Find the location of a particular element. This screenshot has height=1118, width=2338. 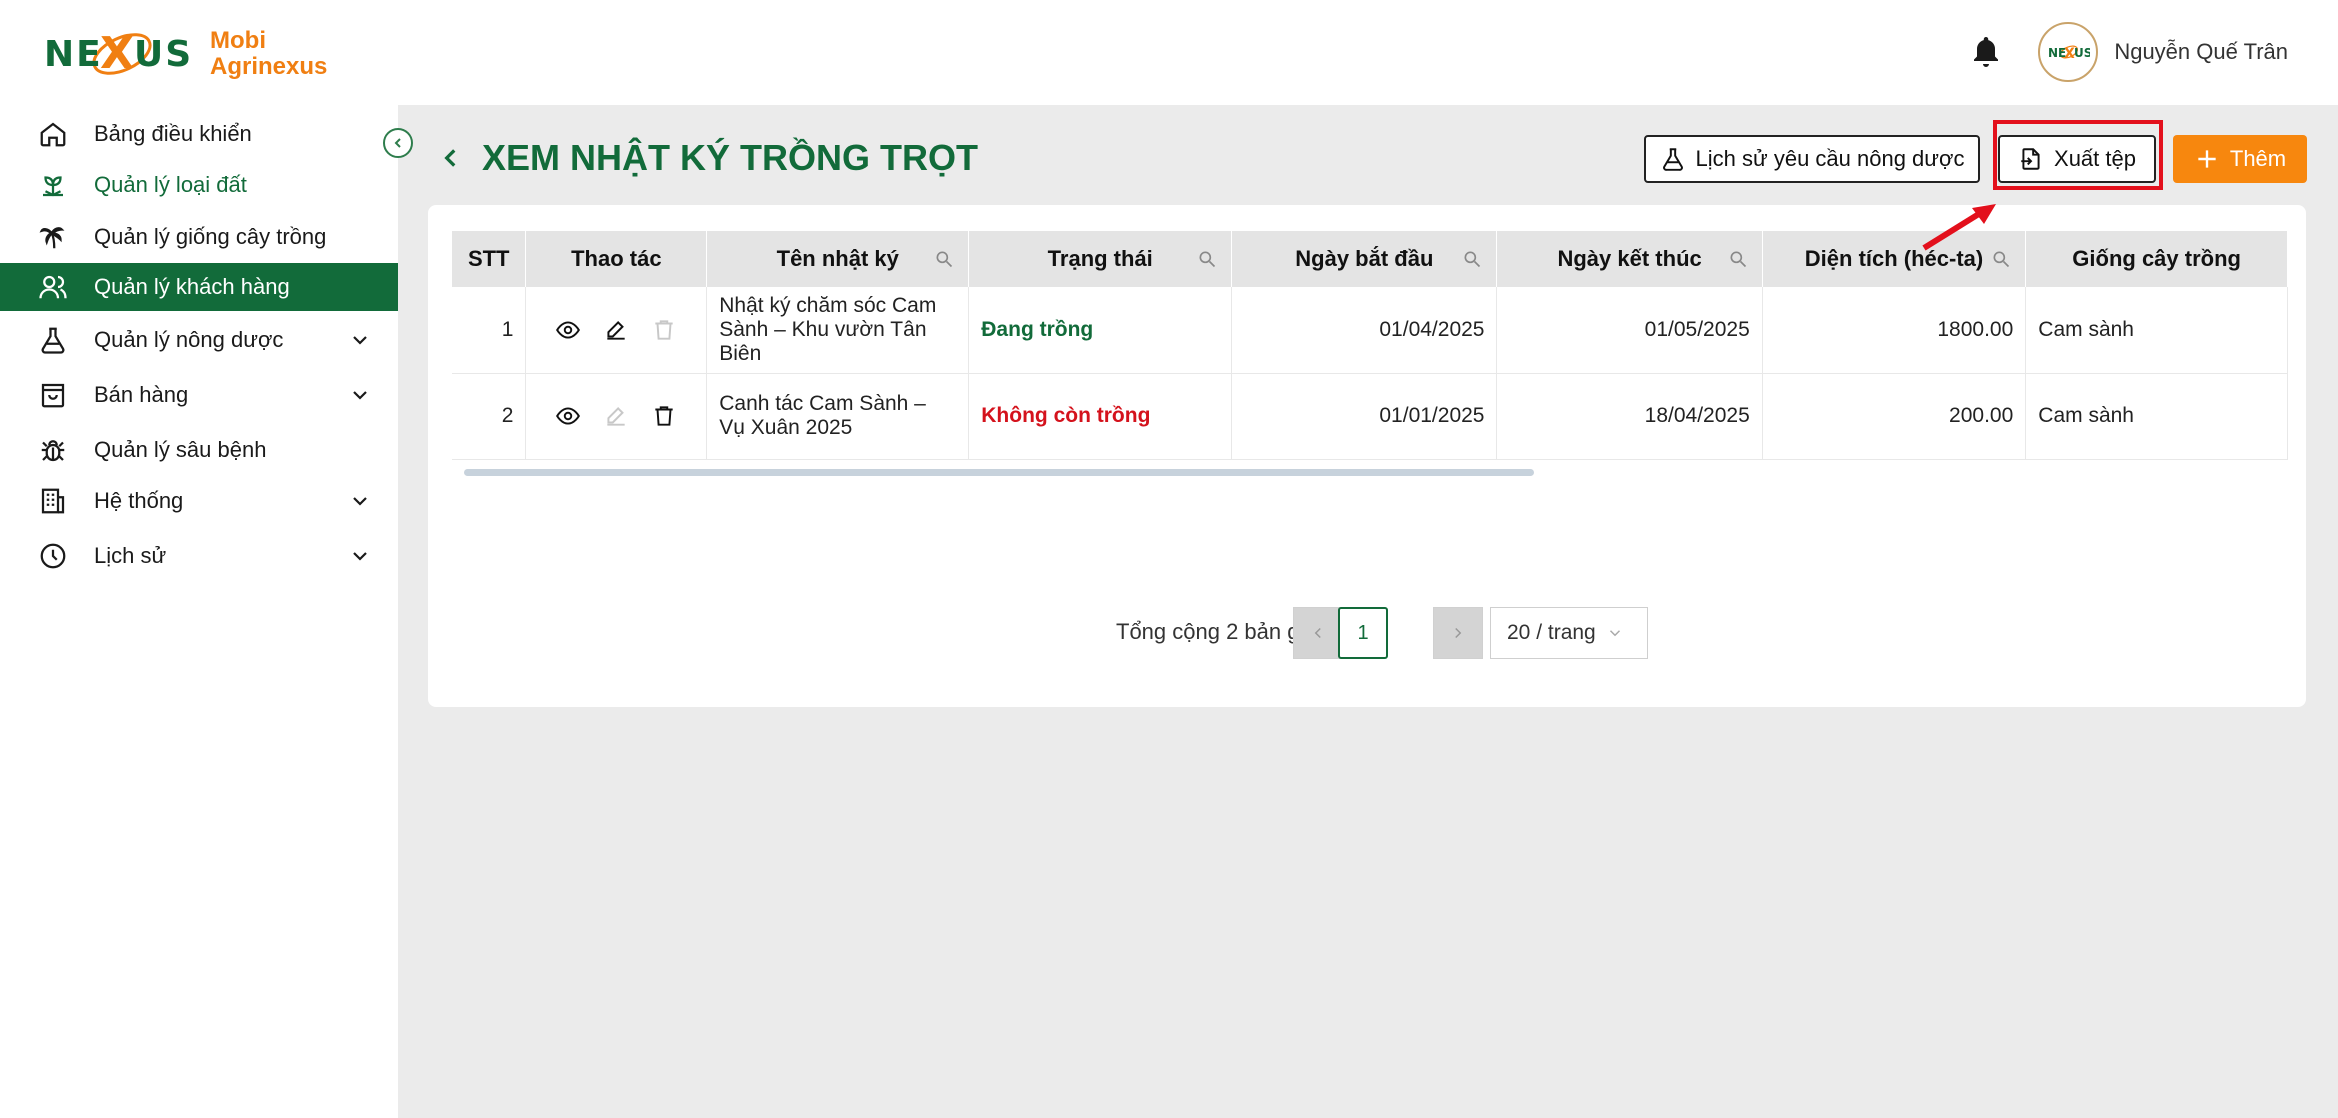

back-chevron-icon is located at coordinates (451, 158).